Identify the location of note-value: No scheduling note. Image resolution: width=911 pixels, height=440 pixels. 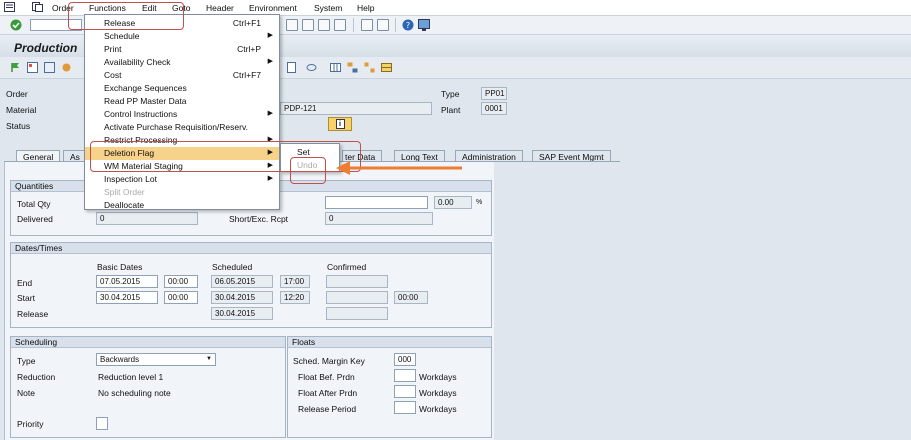
(134, 393).